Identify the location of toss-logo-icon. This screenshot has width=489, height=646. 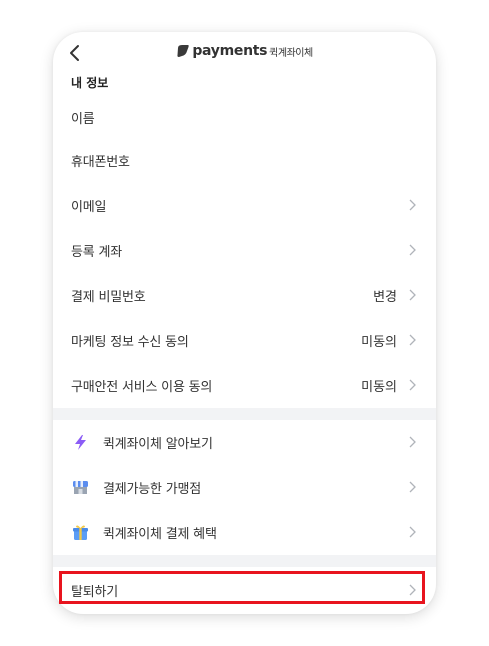
(183, 51).